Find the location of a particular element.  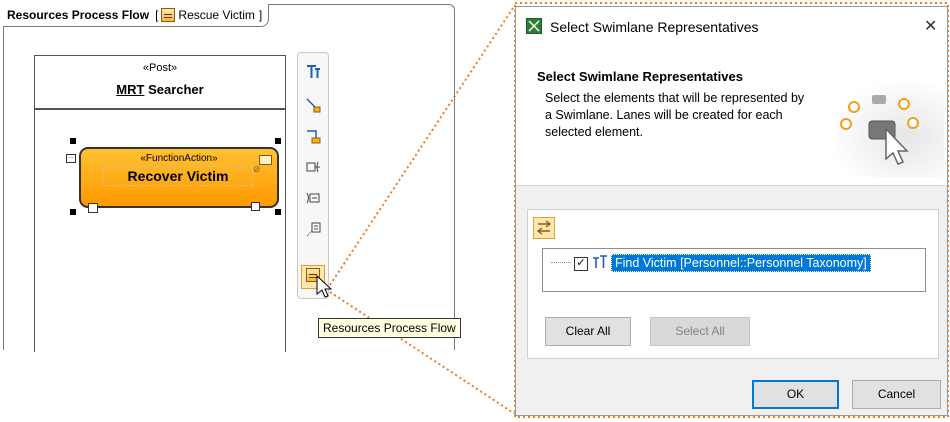

diagram-context: Rescue Victim is located at coordinates (216, 15).